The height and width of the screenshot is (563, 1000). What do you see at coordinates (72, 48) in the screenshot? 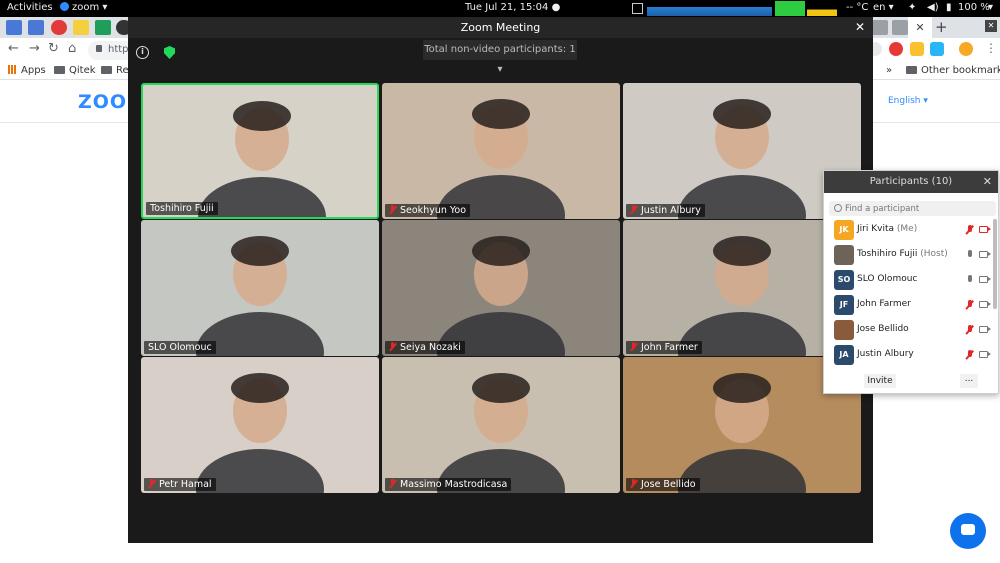
I see `home-icon: ⌂` at bounding box center [72, 48].